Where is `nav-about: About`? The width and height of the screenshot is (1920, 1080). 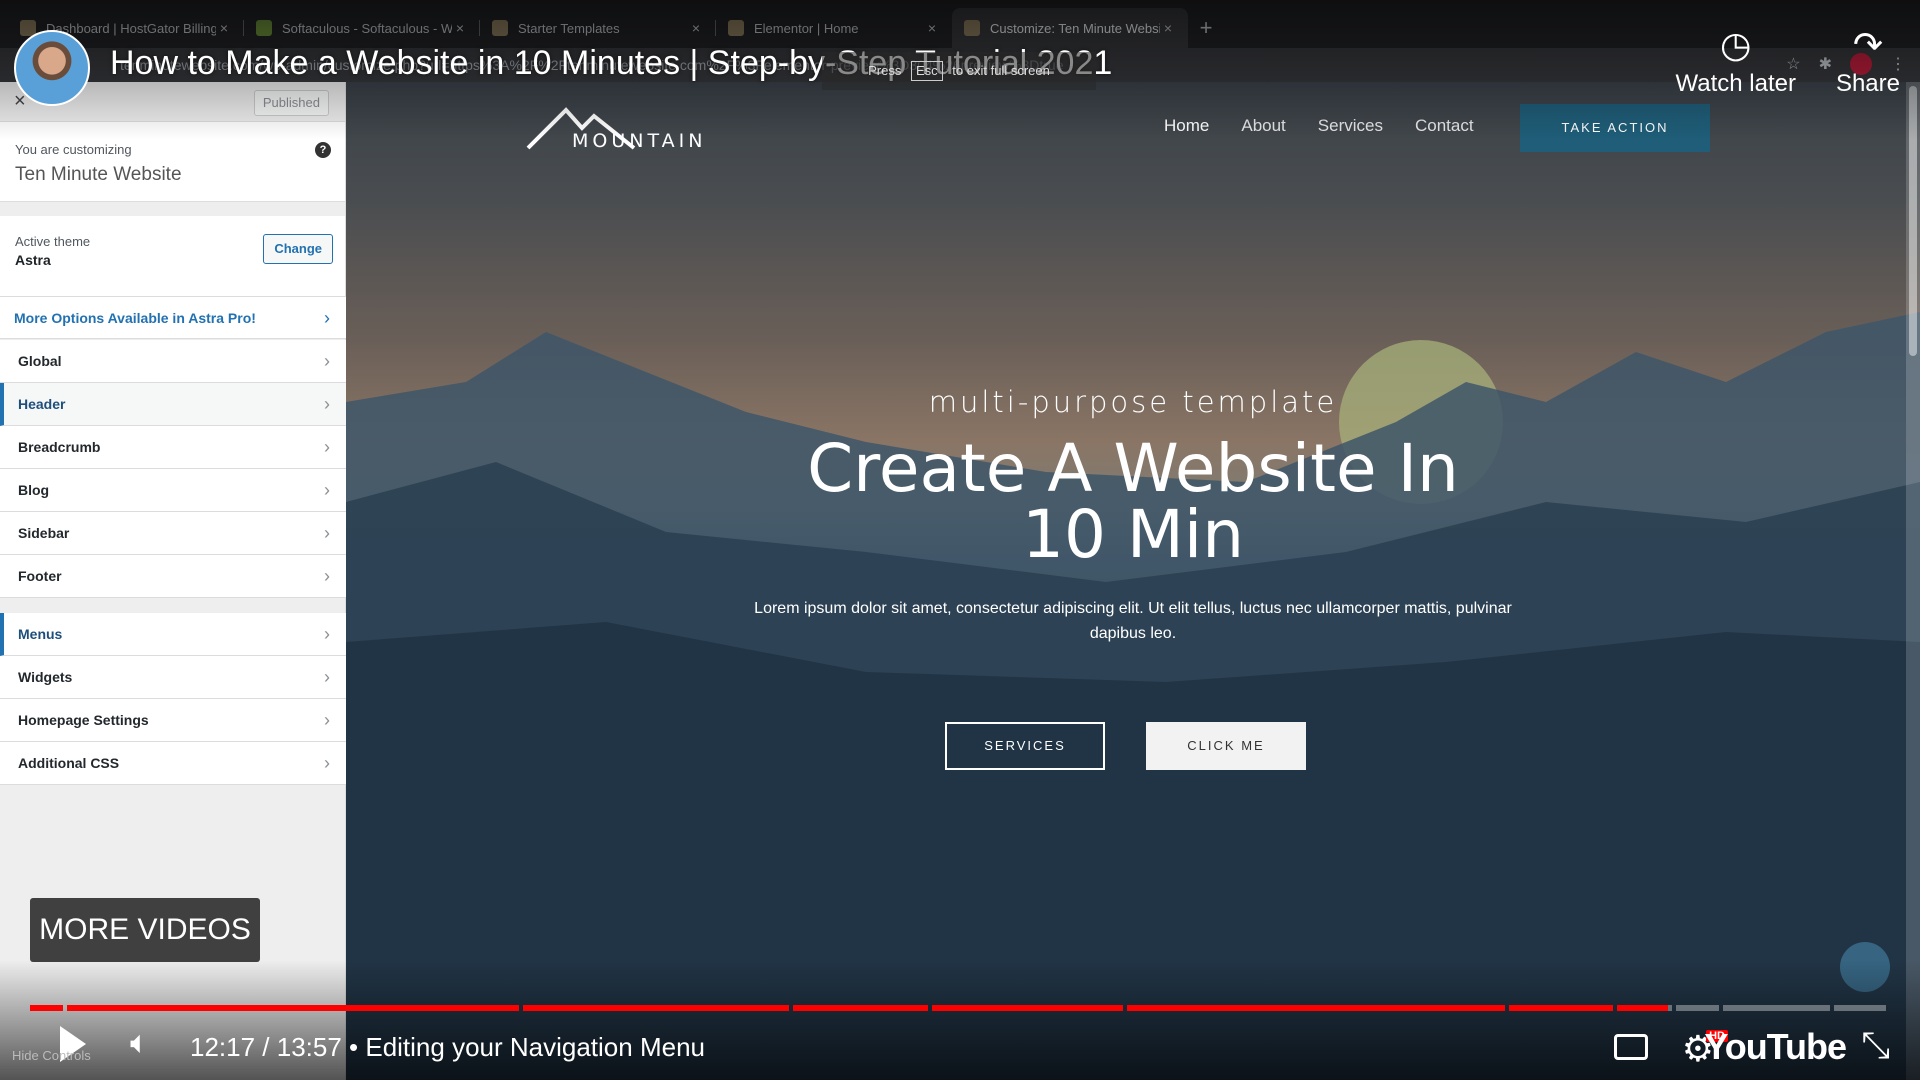 nav-about: About is located at coordinates (1263, 126).